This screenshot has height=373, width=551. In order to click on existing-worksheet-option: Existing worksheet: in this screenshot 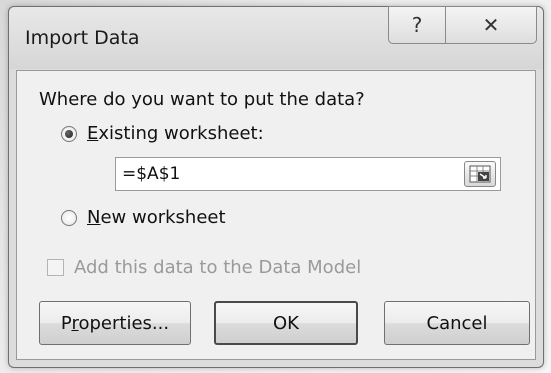, I will do `click(162, 133)`.